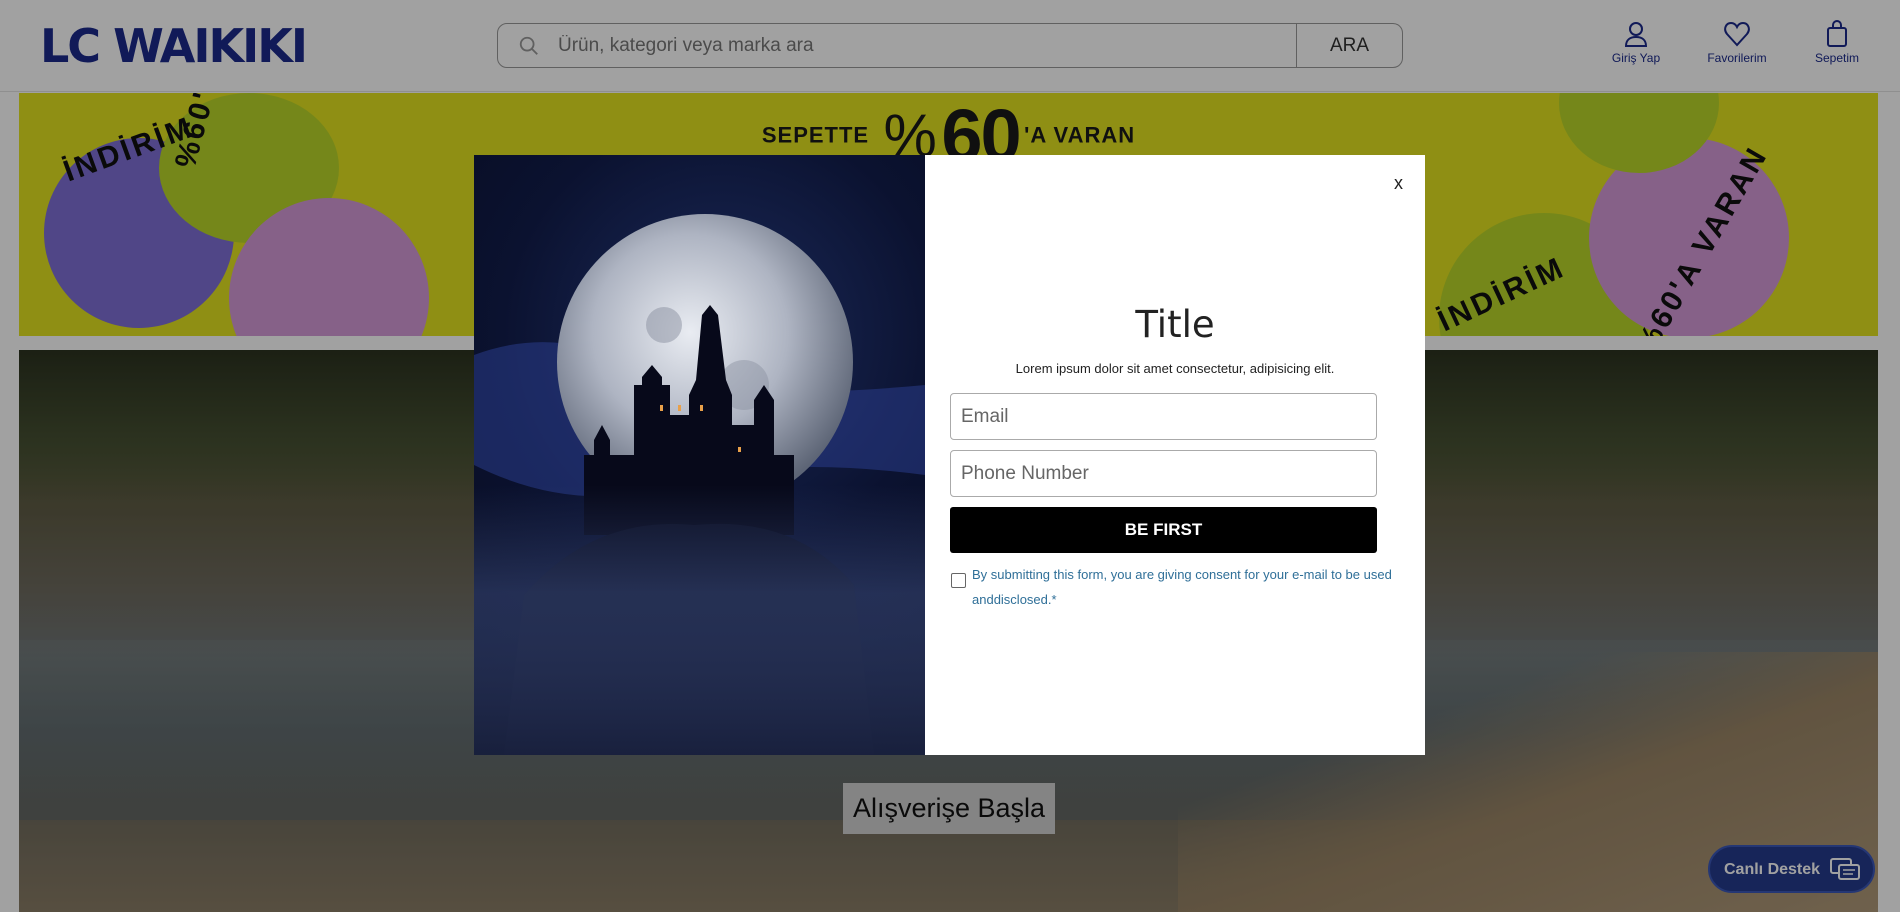 The width and height of the screenshot is (1900, 912). What do you see at coordinates (958, 580) in the screenshot?
I see `consent-checkbox` at bounding box center [958, 580].